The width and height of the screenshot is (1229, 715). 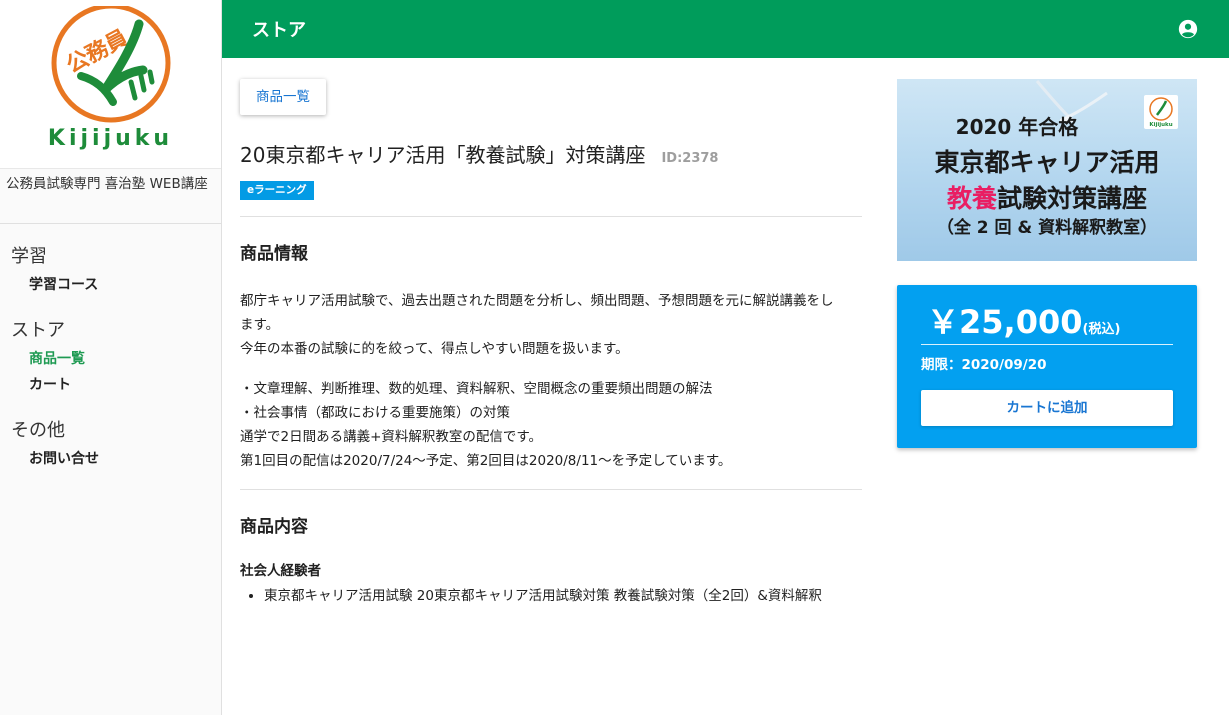 I want to click on add-to-cart-button: カートに追加, so click(x=1047, y=408).